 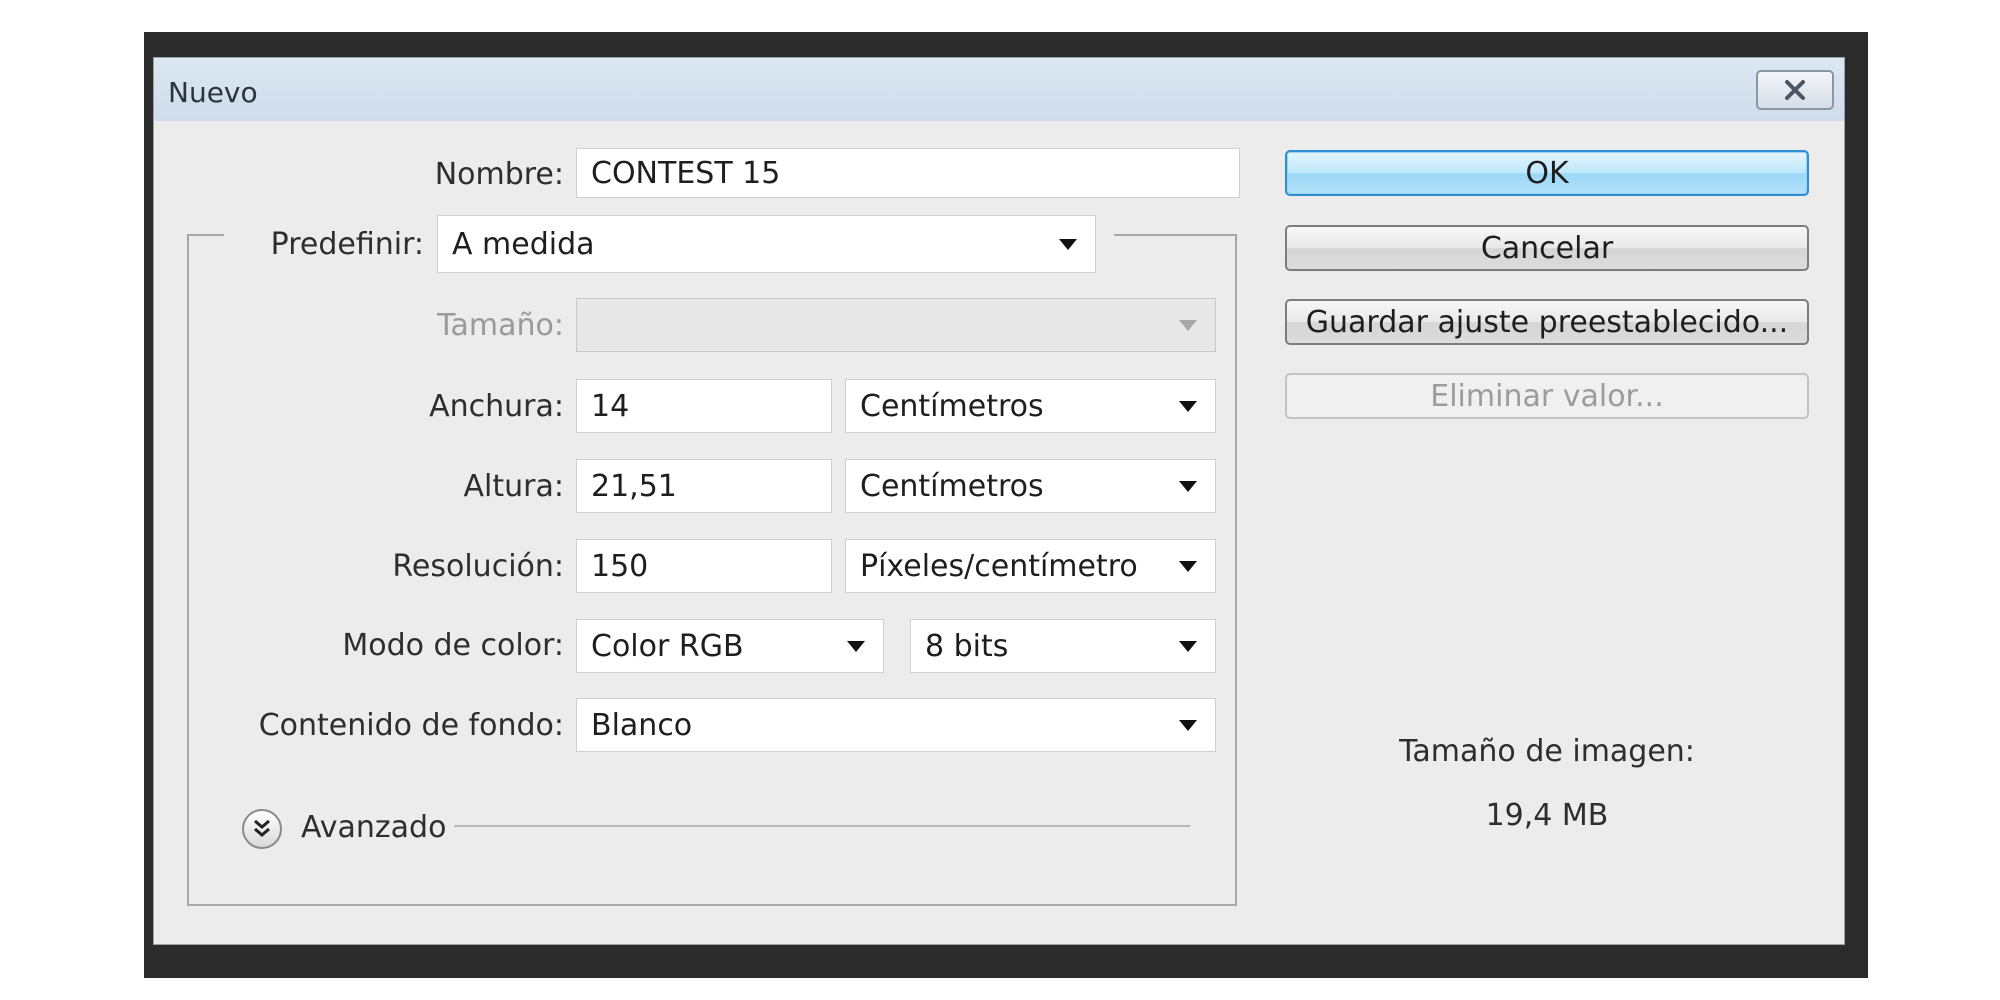 I want to click on altura-label: Altura:, so click(x=513, y=486).